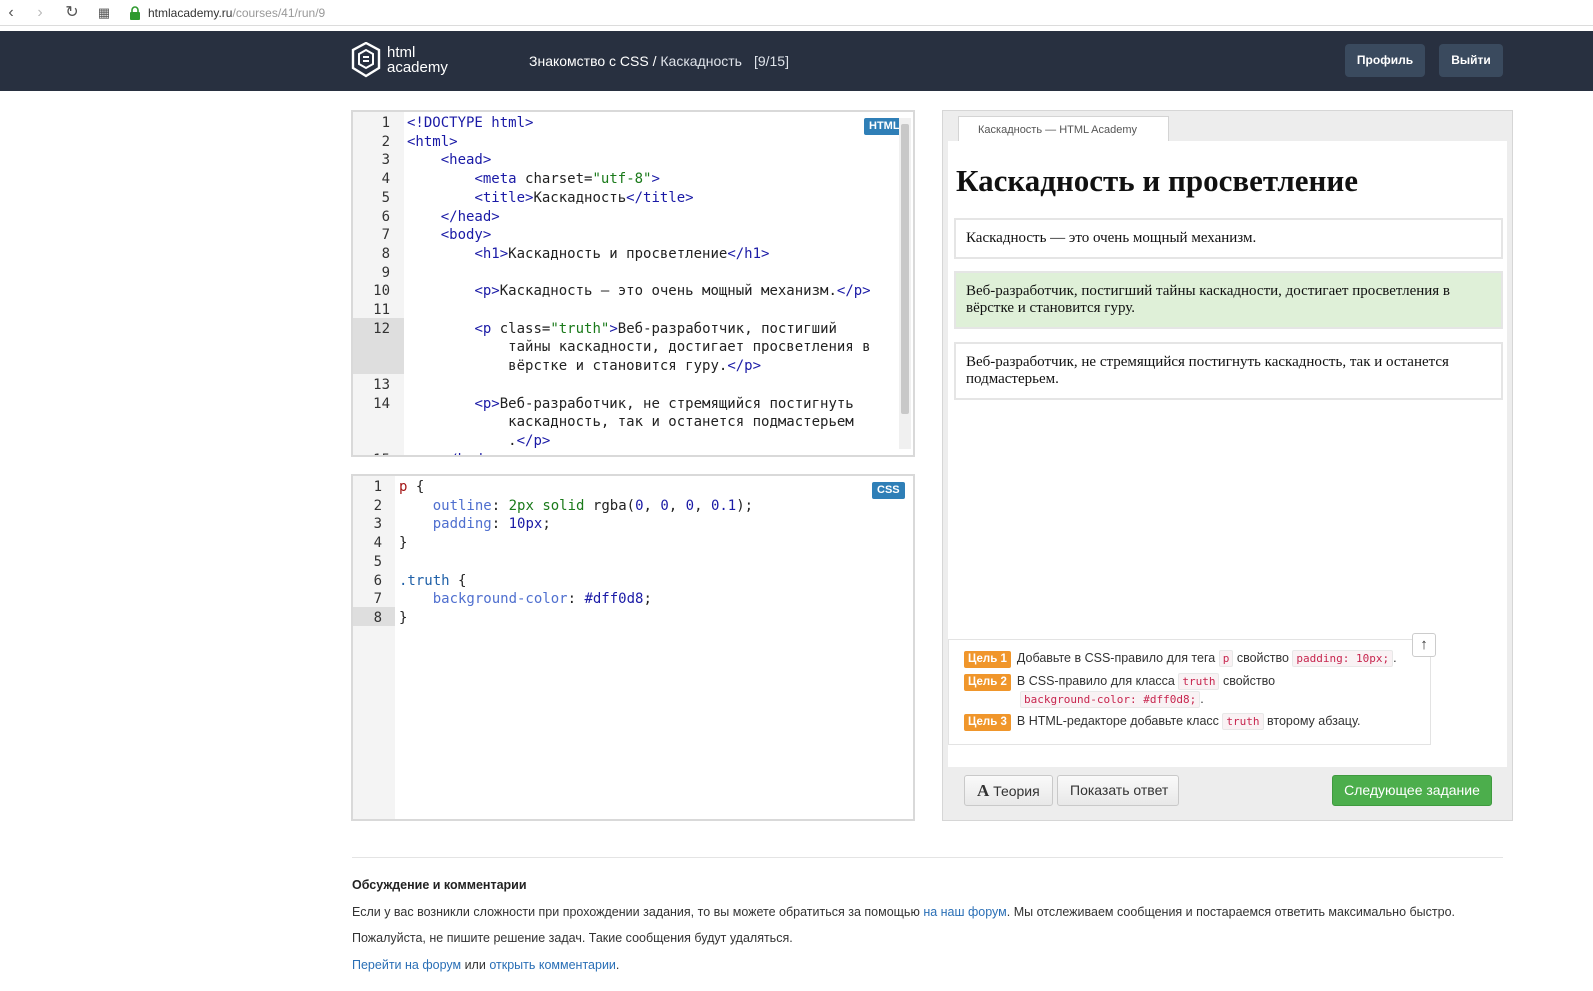 The height and width of the screenshot is (991, 1593). I want to click on academy-logo-icon, so click(366, 60).